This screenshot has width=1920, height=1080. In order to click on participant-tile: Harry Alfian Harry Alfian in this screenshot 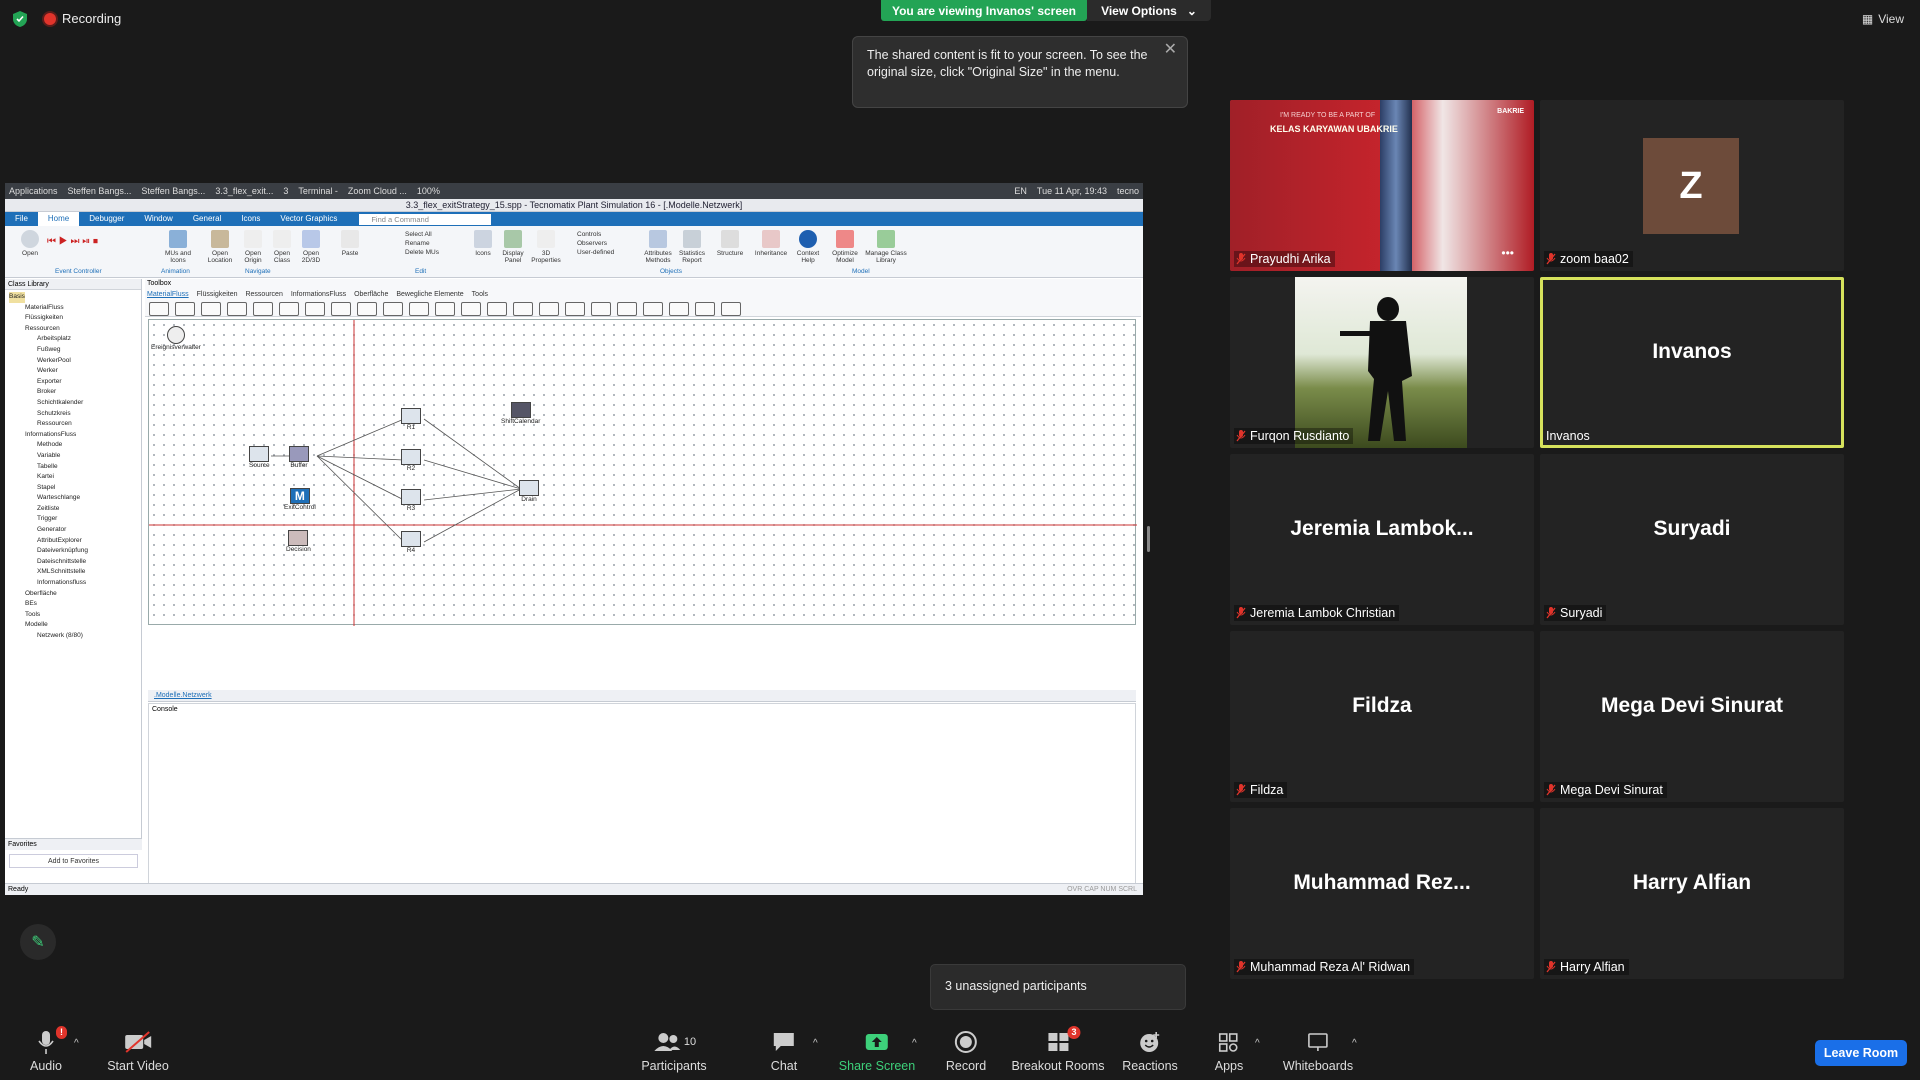, I will do `click(1692, 893)`.